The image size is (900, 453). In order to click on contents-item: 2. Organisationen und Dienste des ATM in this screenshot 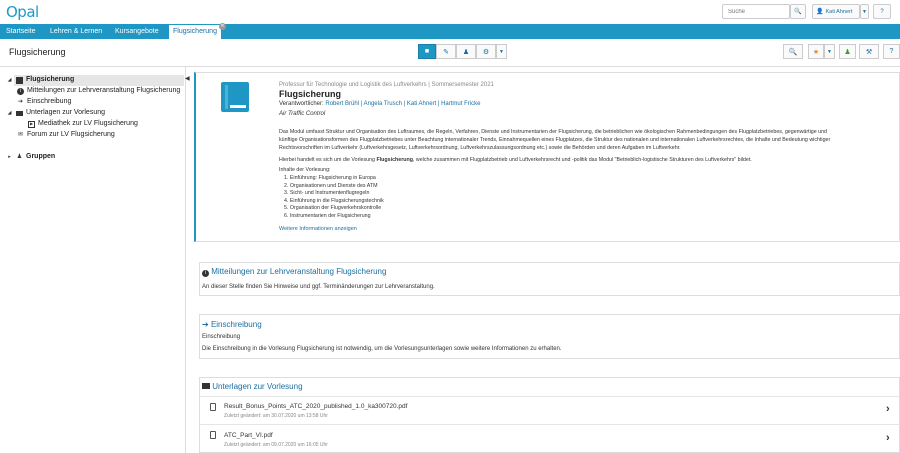, I will do `click(331, 185)`.